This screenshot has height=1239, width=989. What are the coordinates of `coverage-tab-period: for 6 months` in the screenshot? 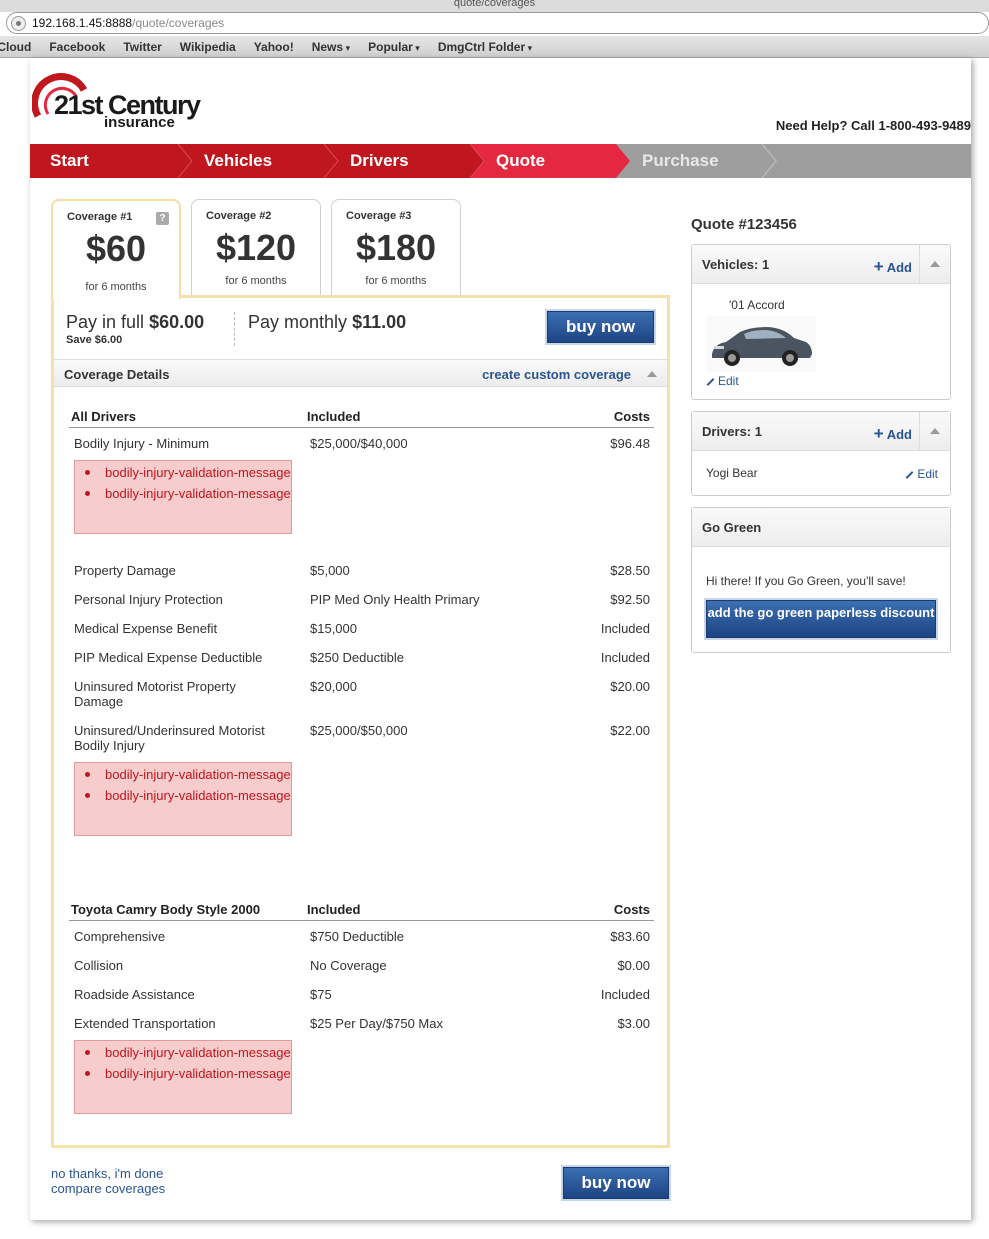 It's located at (256, 281).